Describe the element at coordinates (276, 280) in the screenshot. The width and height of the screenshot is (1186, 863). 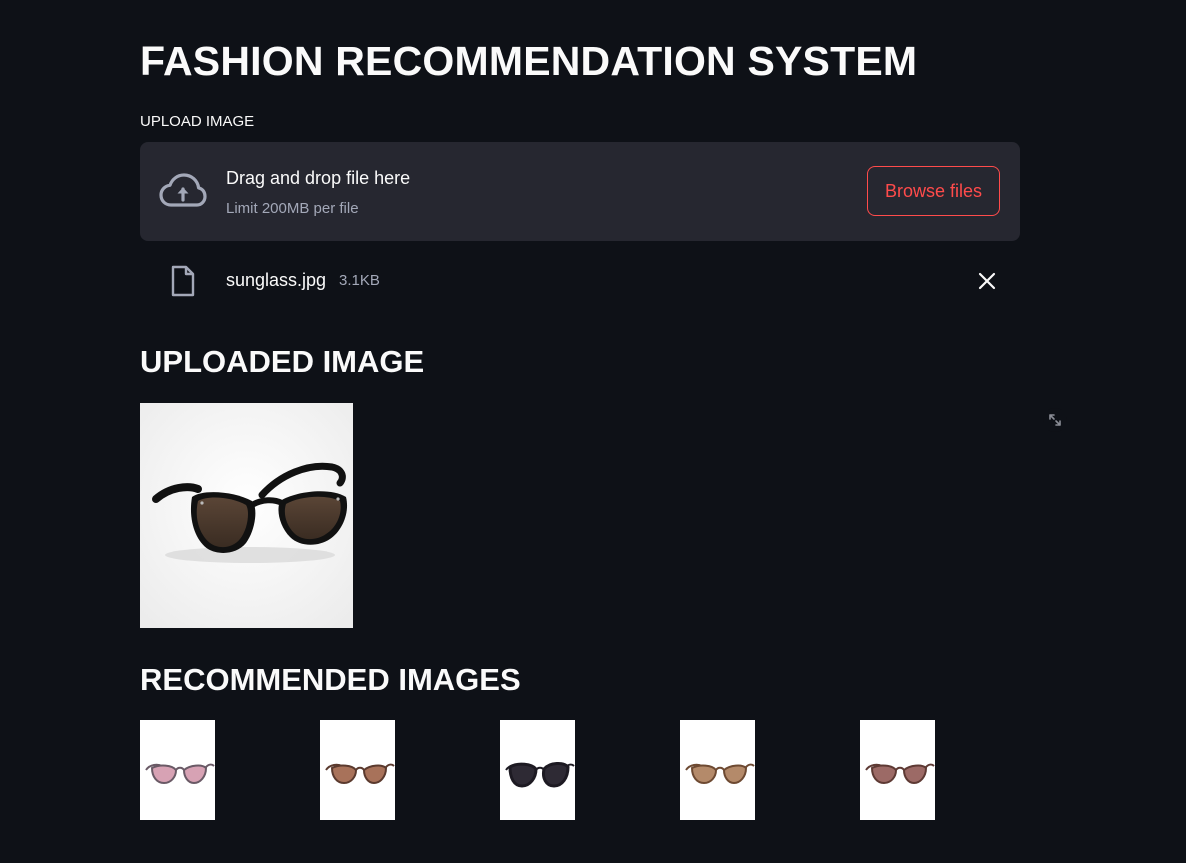
I see `uploaded-file-name: sunglass.jpg` at that location.